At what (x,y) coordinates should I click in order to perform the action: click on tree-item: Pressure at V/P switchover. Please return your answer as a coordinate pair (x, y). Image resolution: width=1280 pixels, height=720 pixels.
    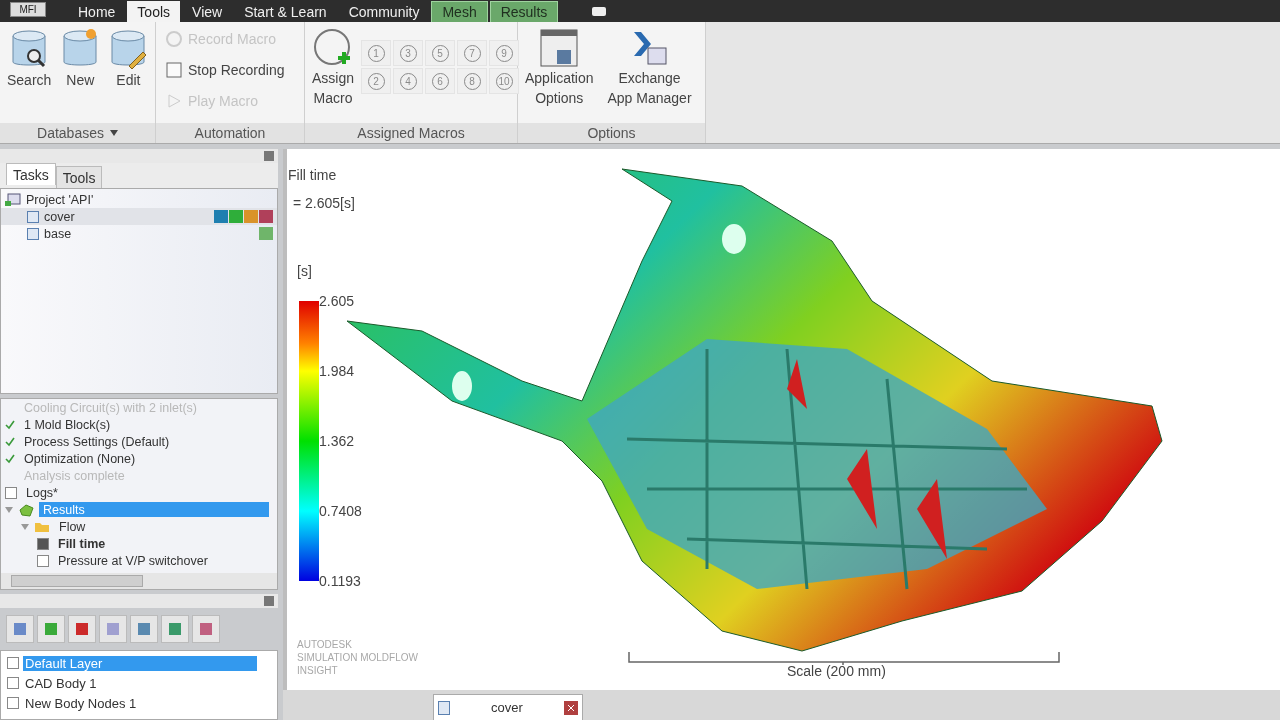
    Looking at the image, I should click on (161, 560).